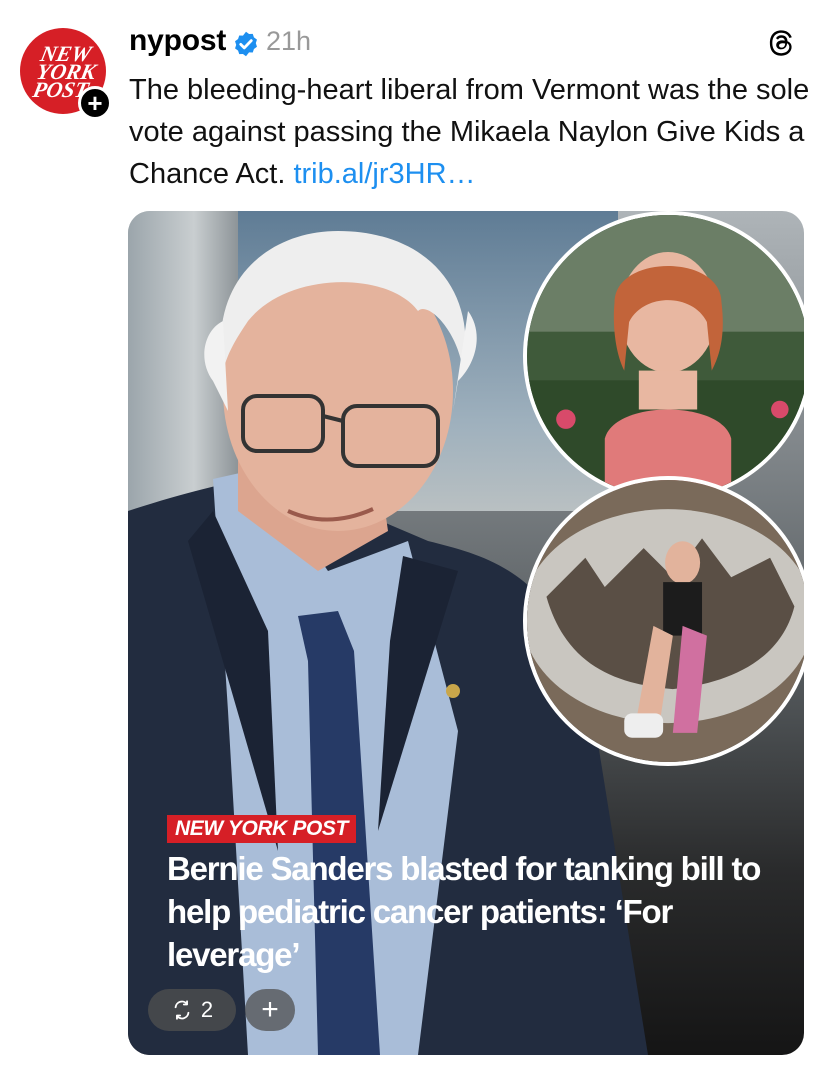  What do you see at coordinates (192, 1010) in the screenshot?
I see `repost-button: 2` at bounding box center [192, 1010].